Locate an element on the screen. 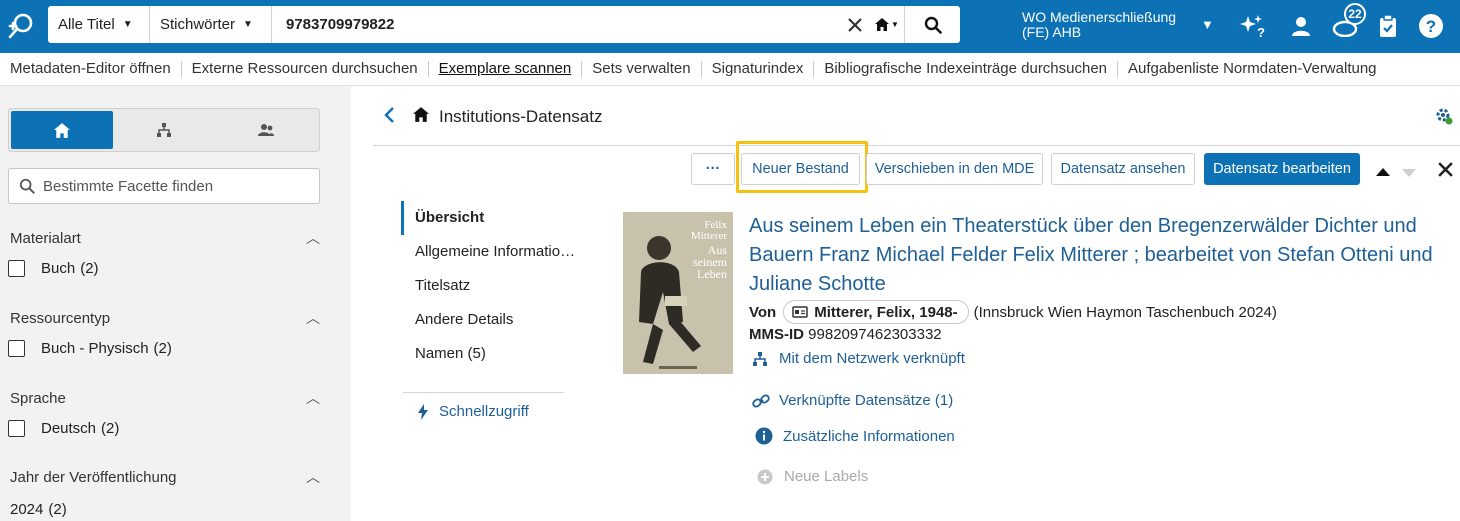 Image resolution: width=1460 pixels, height=521 pixels. facet-title-ressourcentyp: Ressourcentyp is located at coordinates (60, 318).